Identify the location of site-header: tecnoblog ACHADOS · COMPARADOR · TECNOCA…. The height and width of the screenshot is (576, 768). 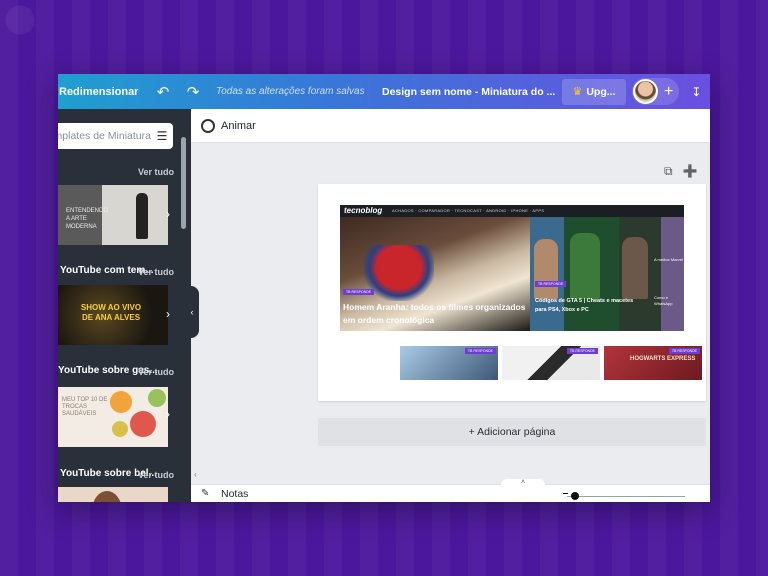
(512, 211).